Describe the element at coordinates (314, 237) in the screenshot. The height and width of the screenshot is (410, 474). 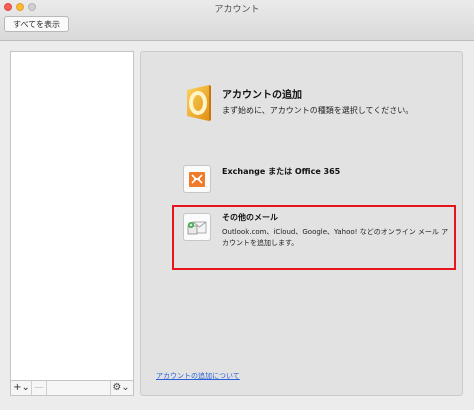
I see `other-mail-highlight-box` at that location.